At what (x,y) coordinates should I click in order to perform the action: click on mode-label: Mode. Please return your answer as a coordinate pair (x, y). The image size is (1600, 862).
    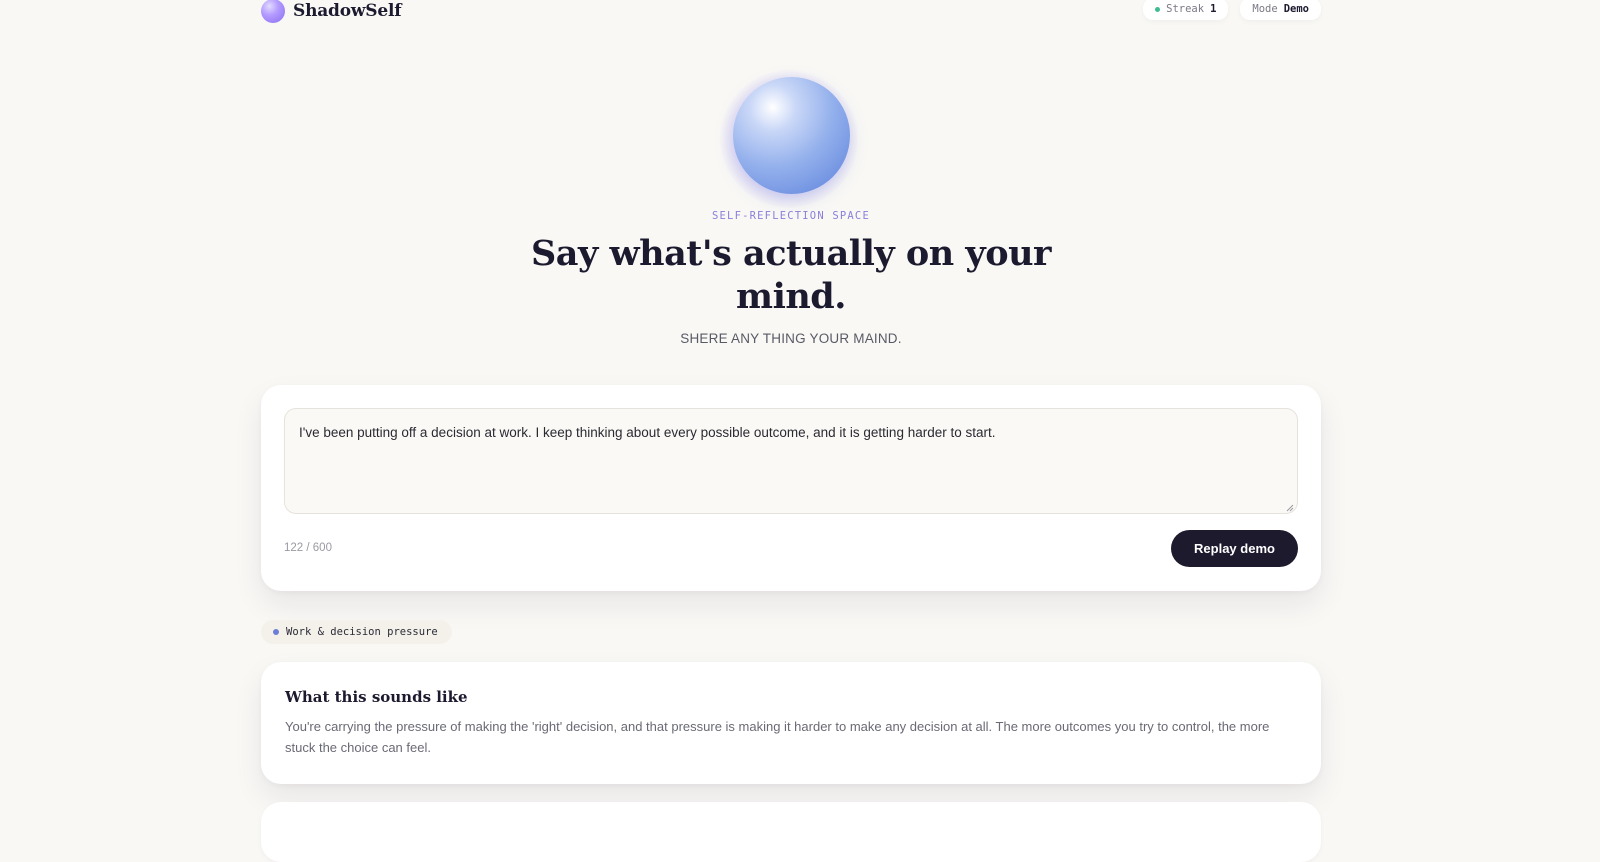
    Looking at the image, I should click on (1265, 9).